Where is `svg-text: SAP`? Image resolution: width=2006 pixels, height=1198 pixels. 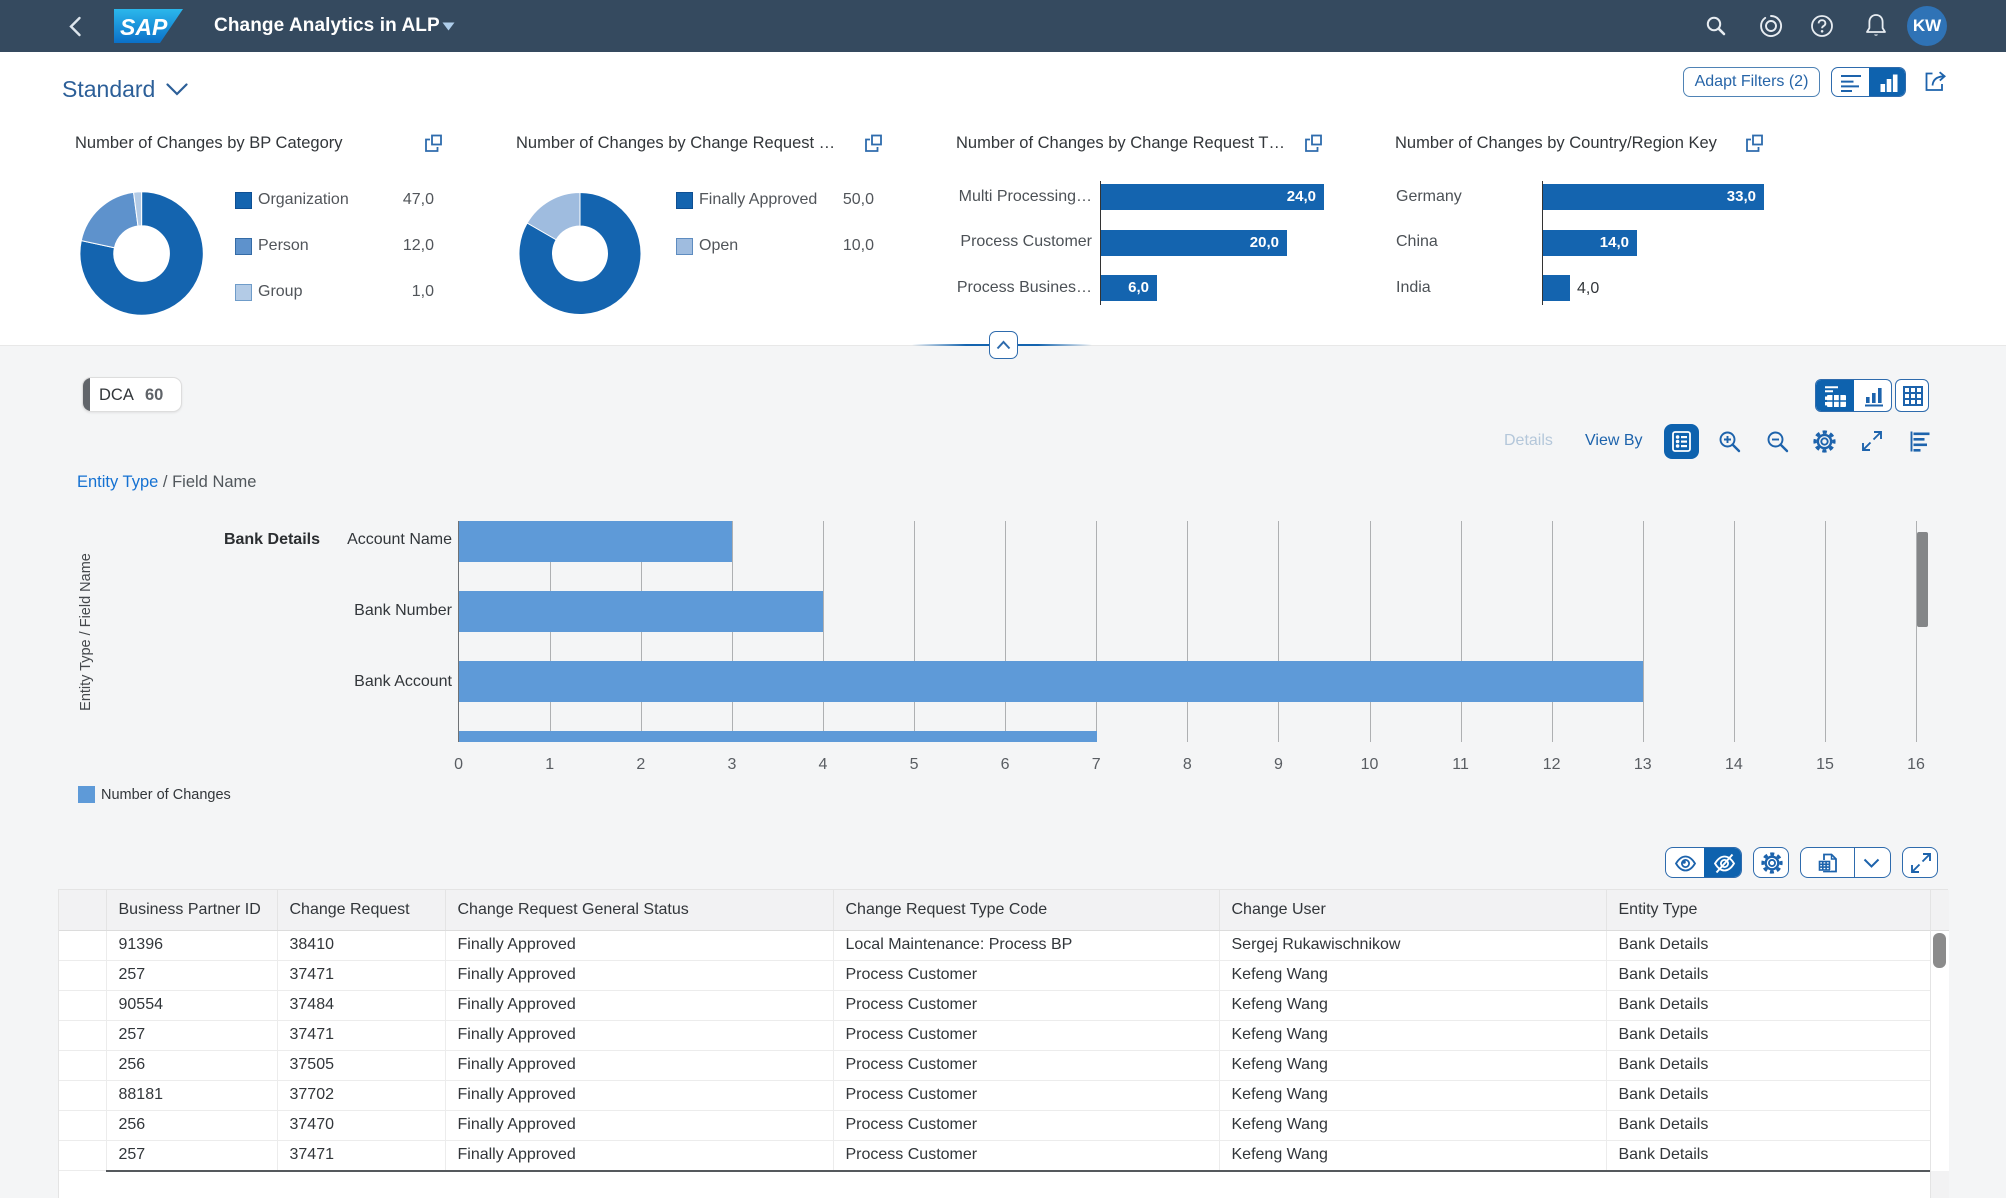 svg-text: SAP is located at coordinates (144, 27).